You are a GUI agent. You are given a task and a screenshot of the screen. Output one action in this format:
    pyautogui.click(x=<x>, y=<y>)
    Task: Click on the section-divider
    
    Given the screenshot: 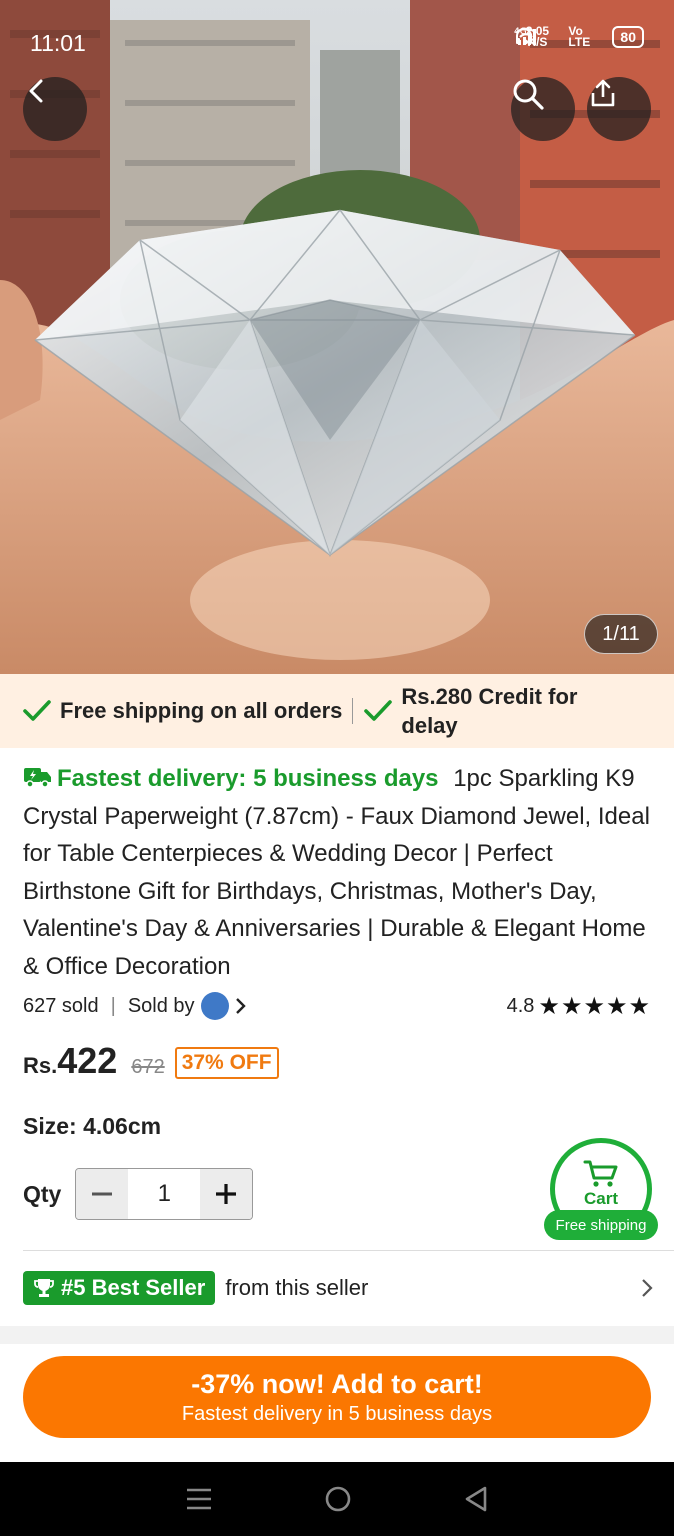 What is the action you would take?
    pyautogui.click(x=348, y=1250)
    